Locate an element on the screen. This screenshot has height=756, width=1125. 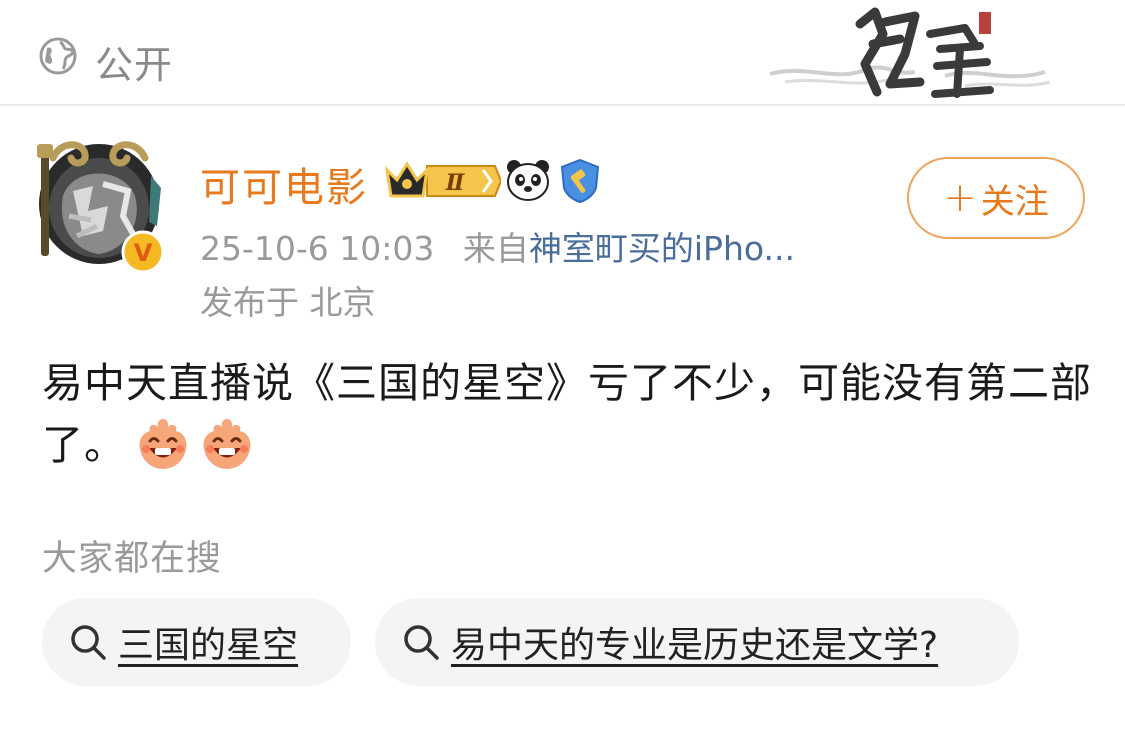
trending-title: 大家都在搜 is located at coordinates (132, 559).